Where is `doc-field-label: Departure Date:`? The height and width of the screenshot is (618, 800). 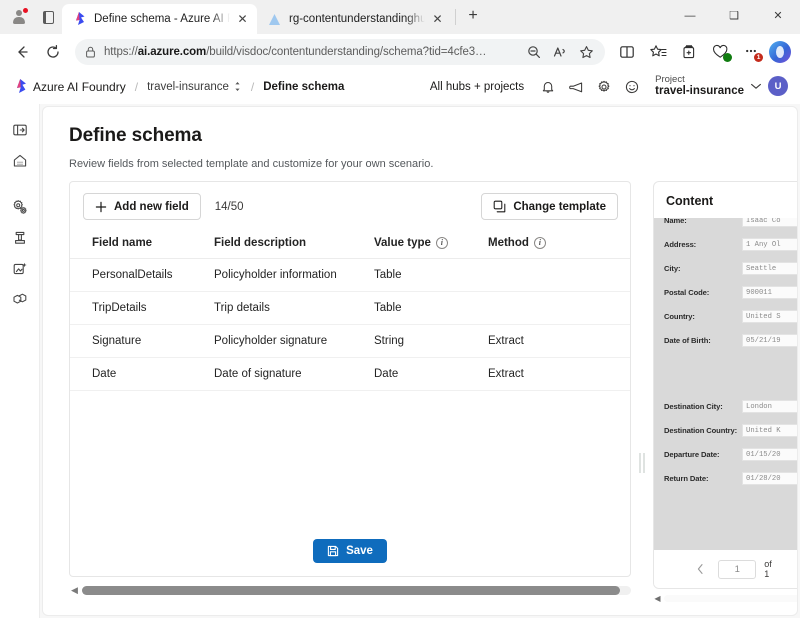
doc-field-label: Departure Date: is located at coordinates (692, 454).